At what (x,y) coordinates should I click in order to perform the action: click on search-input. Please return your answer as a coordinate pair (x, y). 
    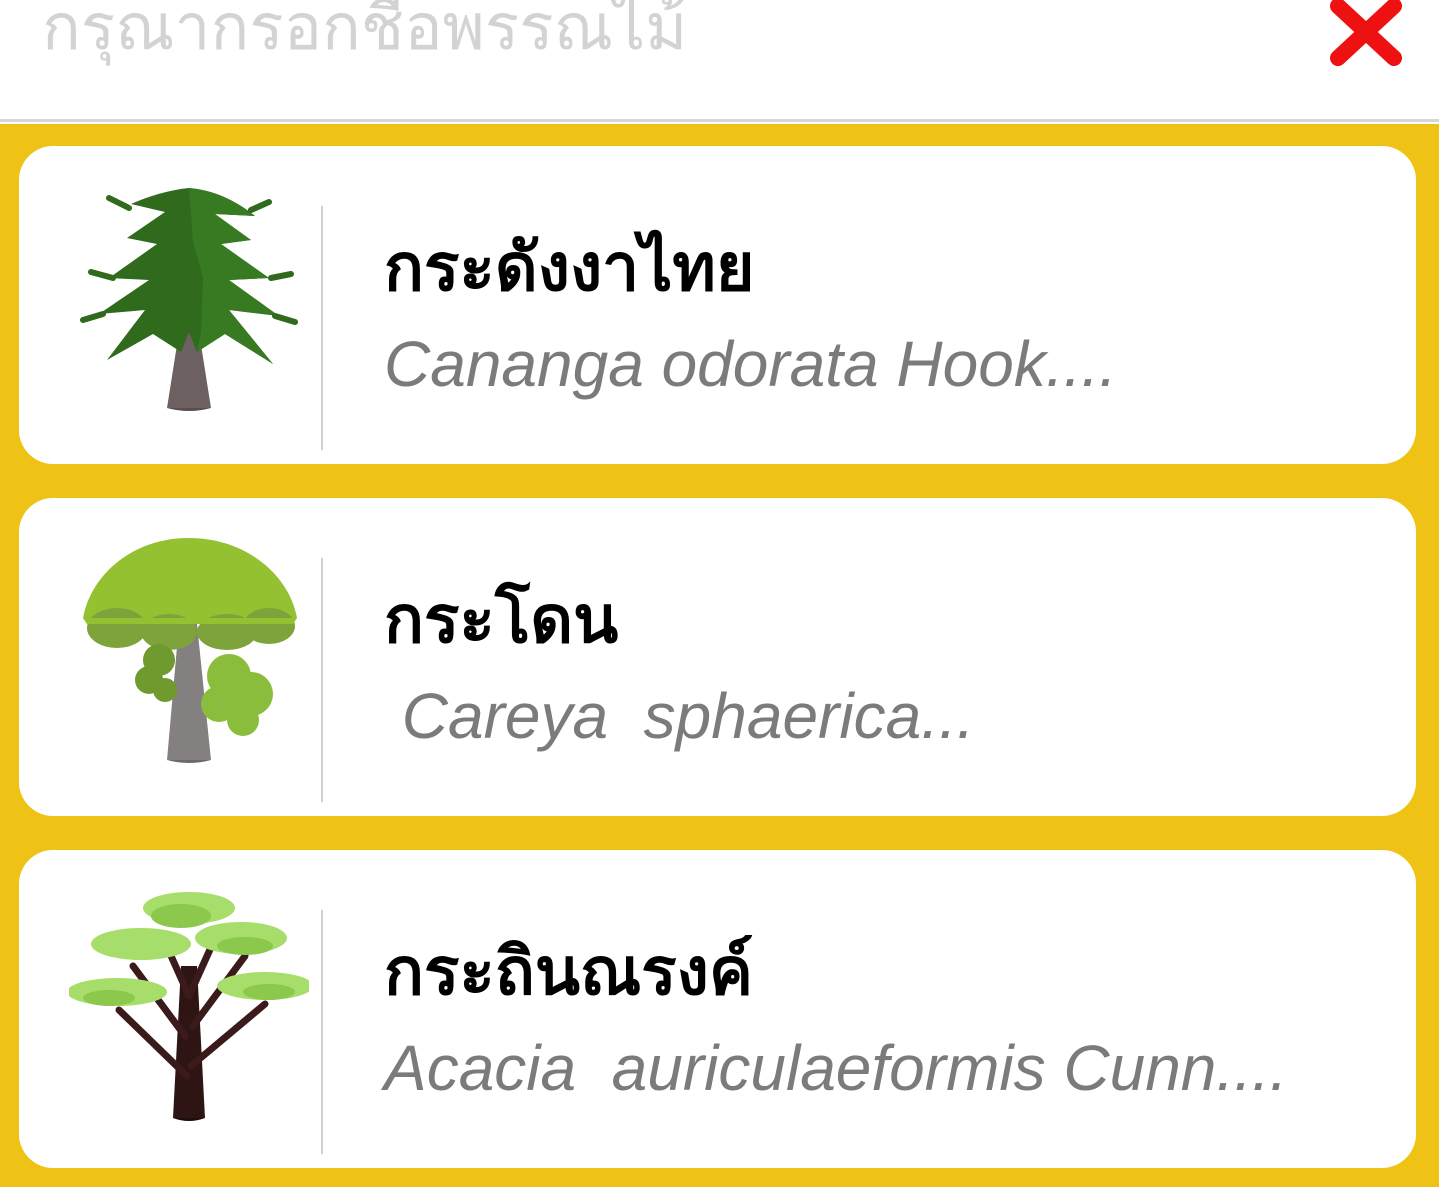
    Looking at the image, I should click on (652, 39).